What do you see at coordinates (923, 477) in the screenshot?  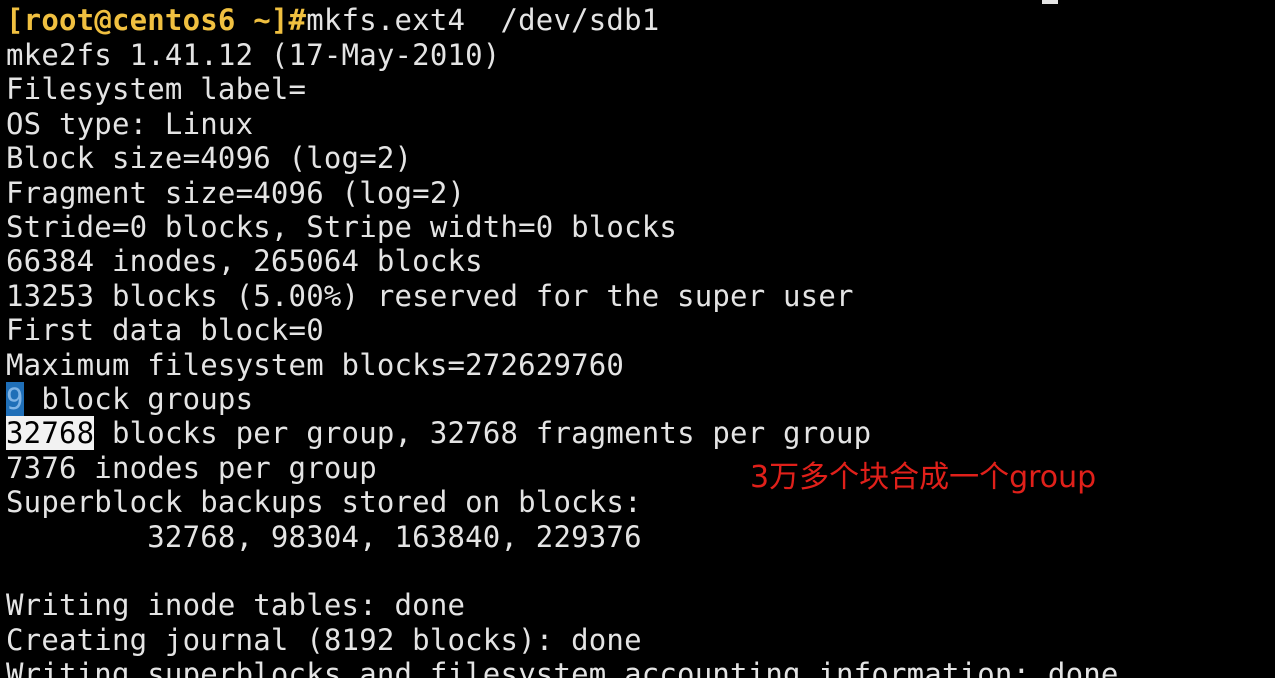 I see `red-annotation-note: 3万多个块合成一个group` at bounding box center [923, 477].